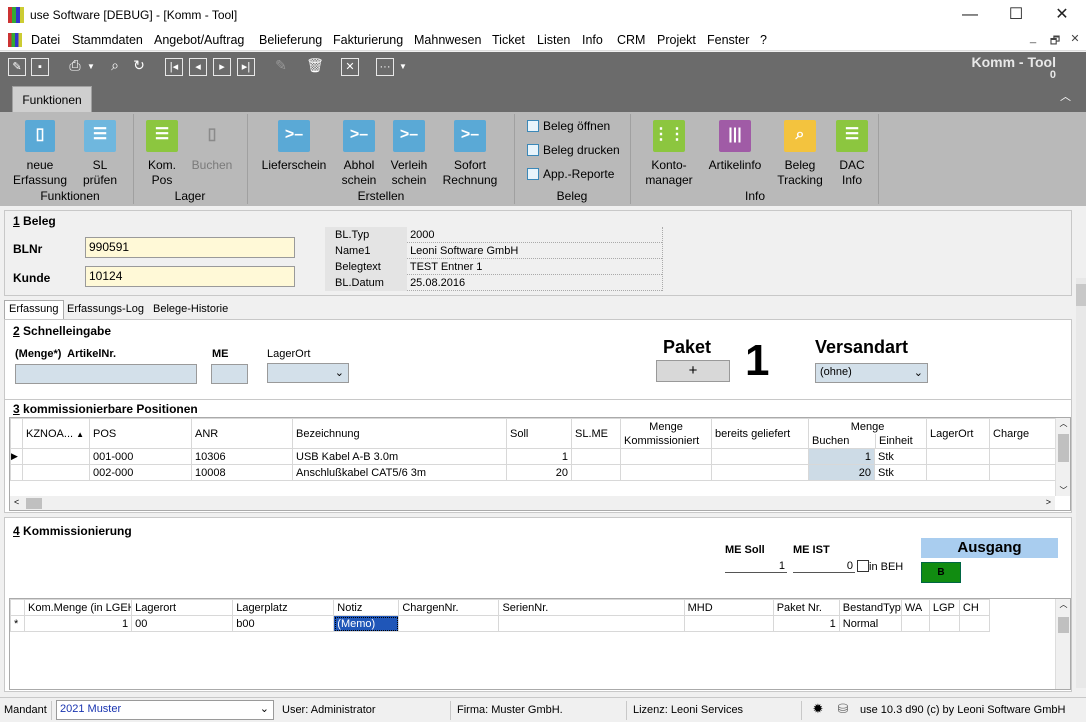 The height and width of the screenshot is (722, 1086). What do you see at coordinates (399, 472) in the screenshot?
I see `cell-bezeichnung: Anschlußkabel CAT5/6 3m` at bounding box center [399, 472].